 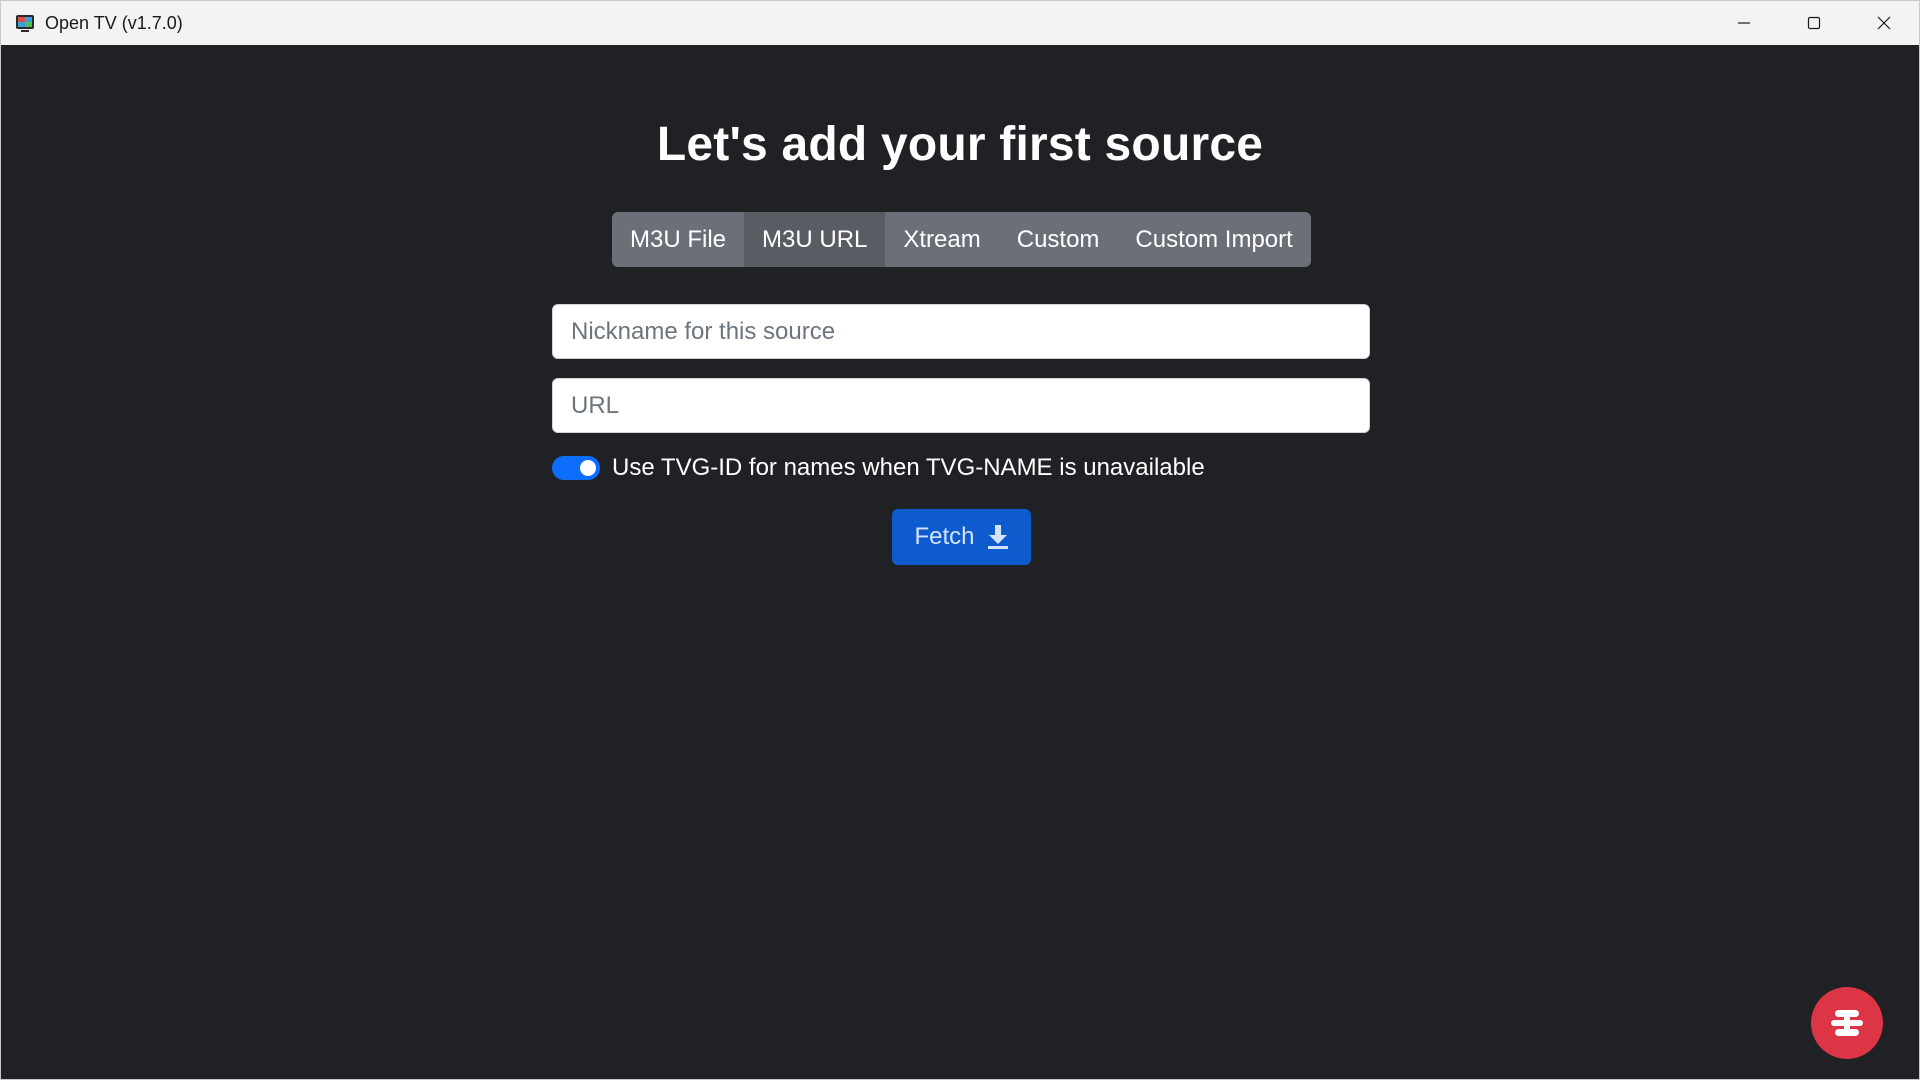 I want to click on window-controls, so click(x=1814, y=23).